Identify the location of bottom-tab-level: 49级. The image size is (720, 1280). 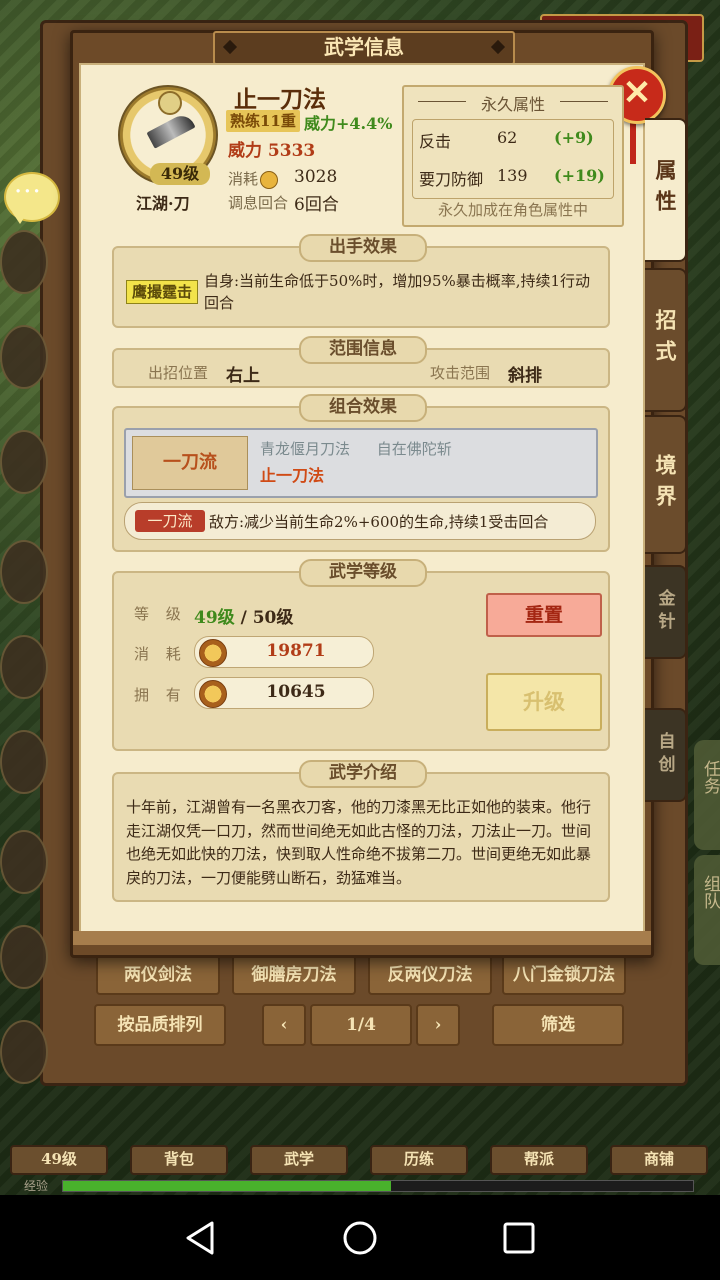
(59, 1160).